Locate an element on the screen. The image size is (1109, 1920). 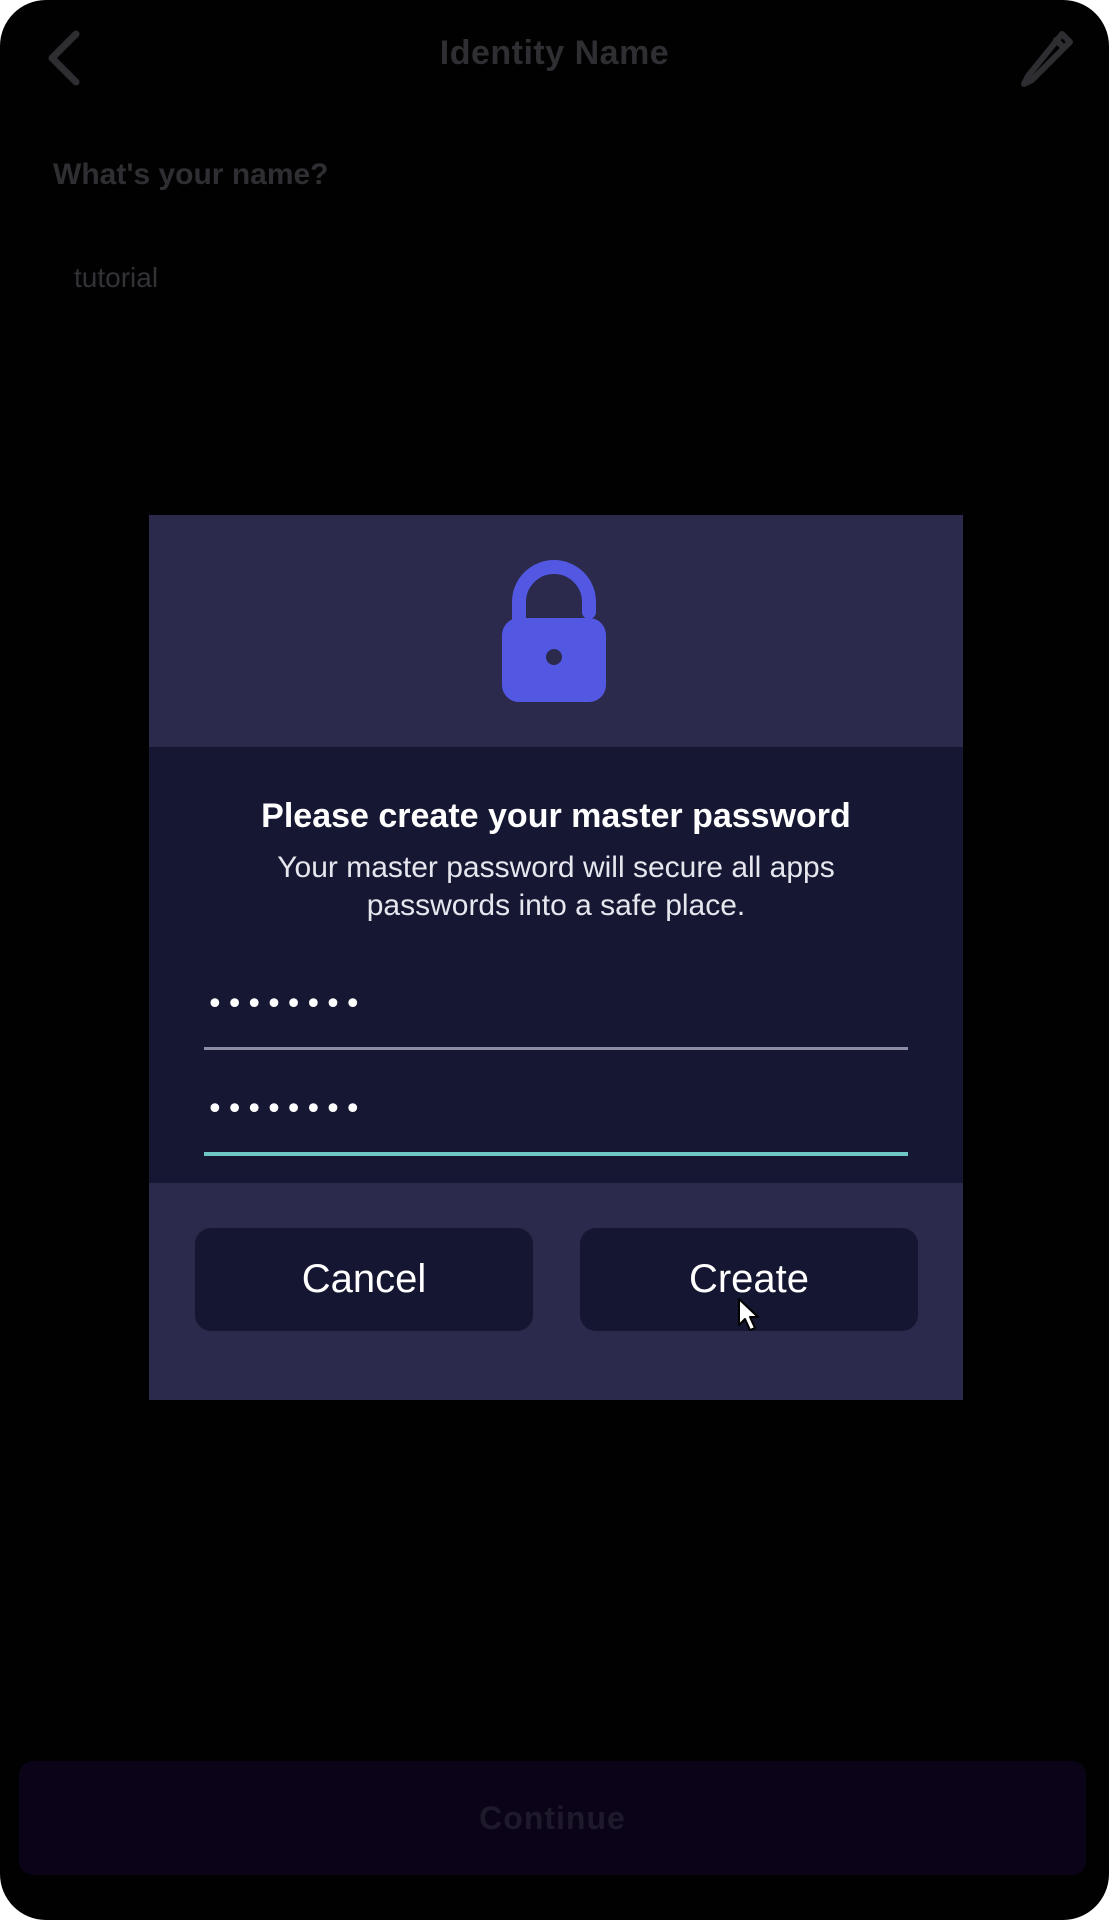
top-bar: Identity Name is located at coordinates (554, 59).